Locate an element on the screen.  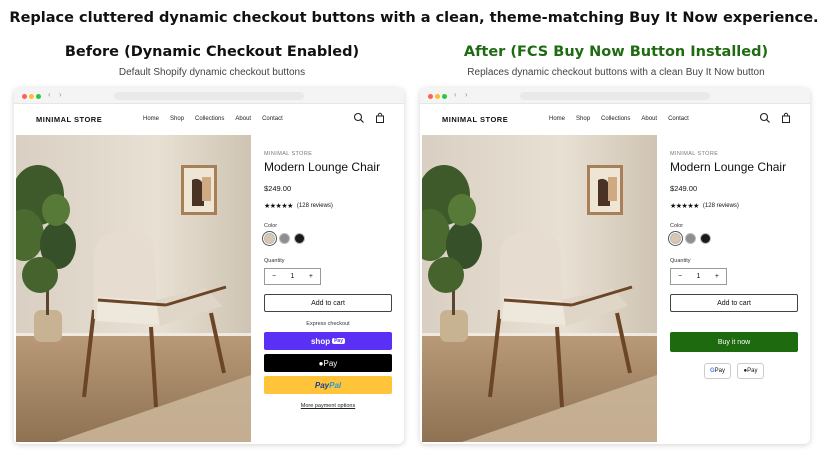
mini-payment-buttons: G Pay ● Pay is located at coordinates (734, 371).